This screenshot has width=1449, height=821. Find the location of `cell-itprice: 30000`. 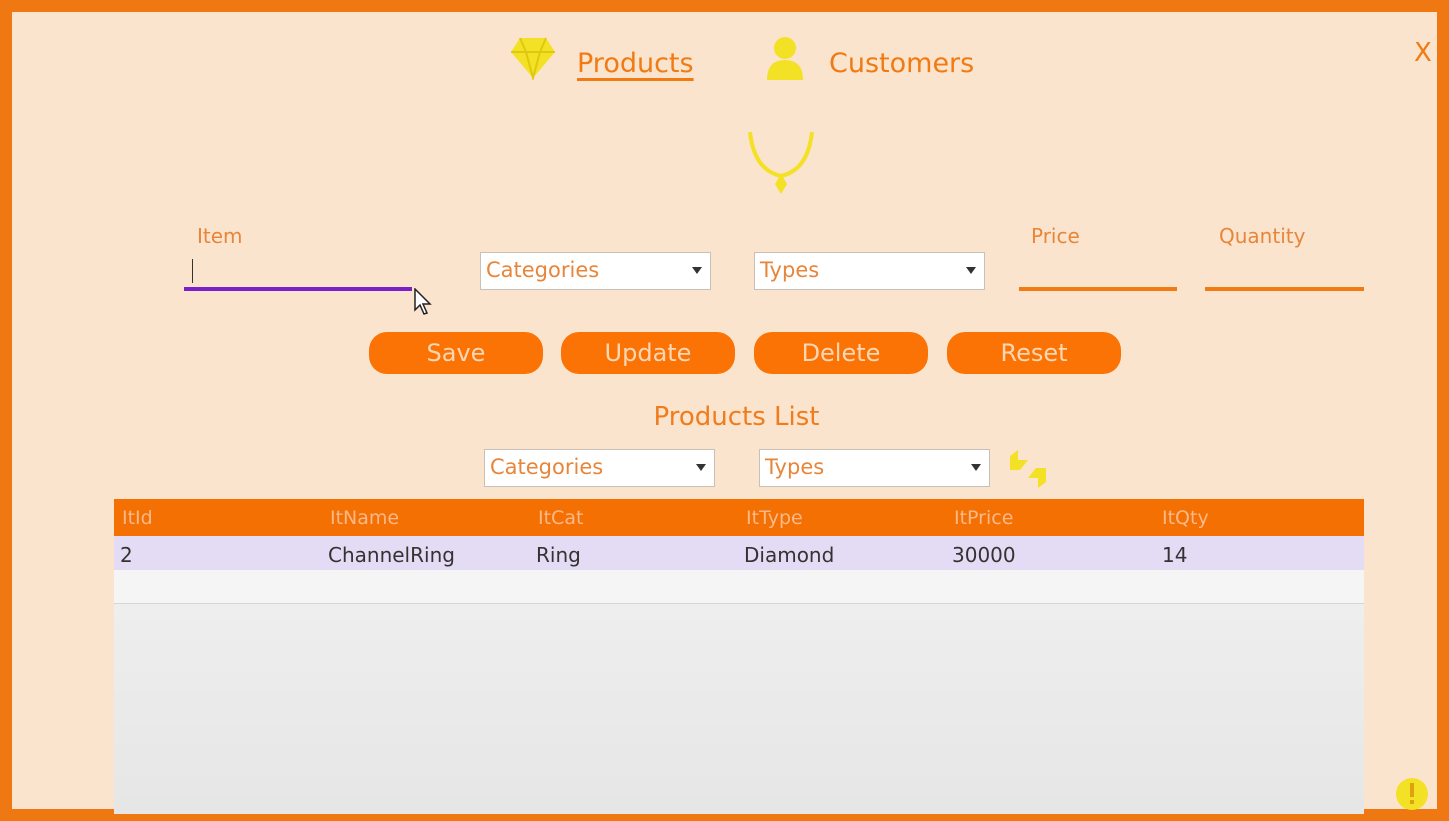

cell-itprice: 30000 is located at coordinates (984, 555).